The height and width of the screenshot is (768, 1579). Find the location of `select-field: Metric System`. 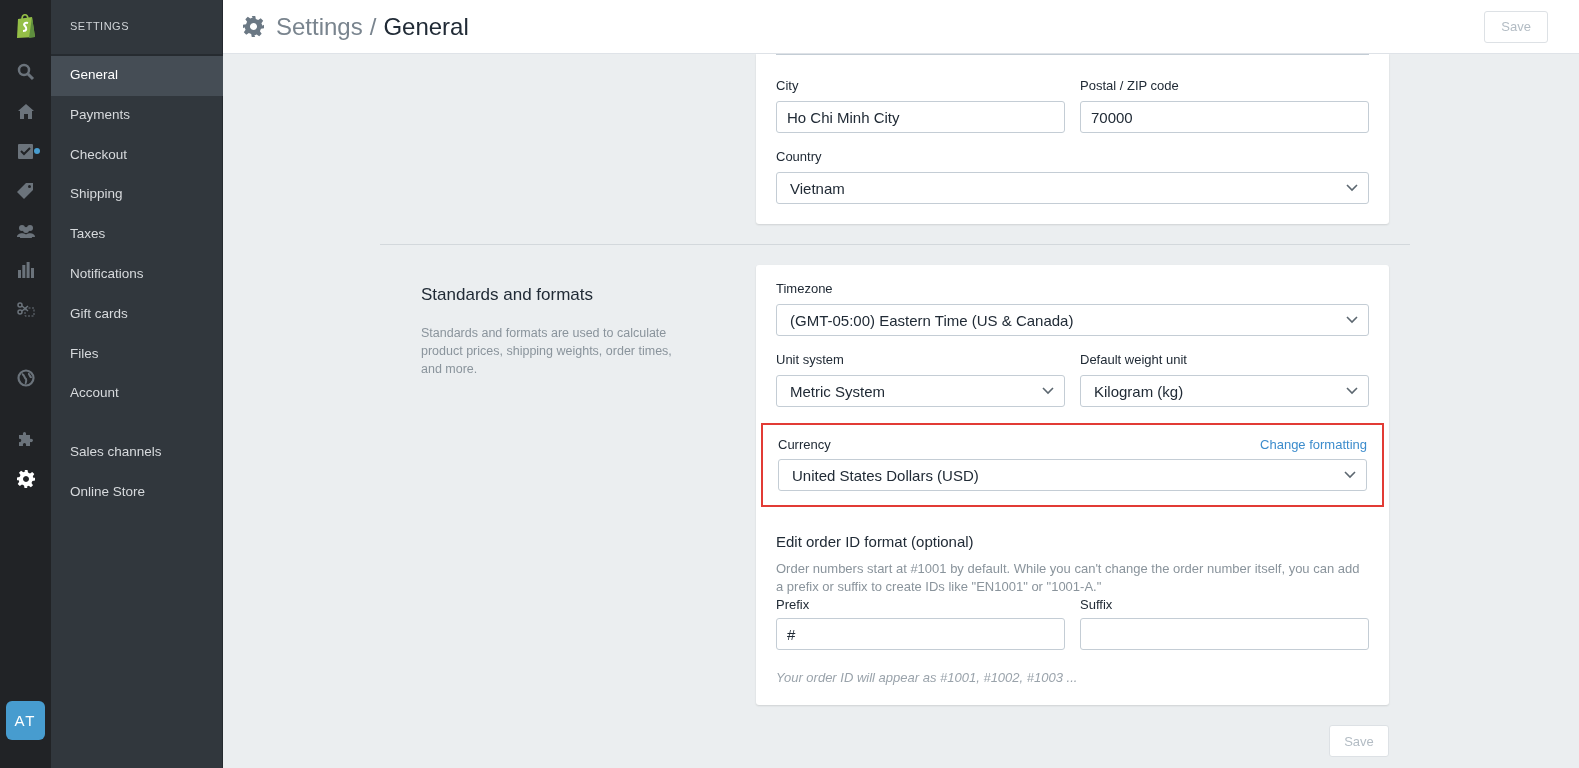

select-field: Metric System is located at coordinates (920, 391).